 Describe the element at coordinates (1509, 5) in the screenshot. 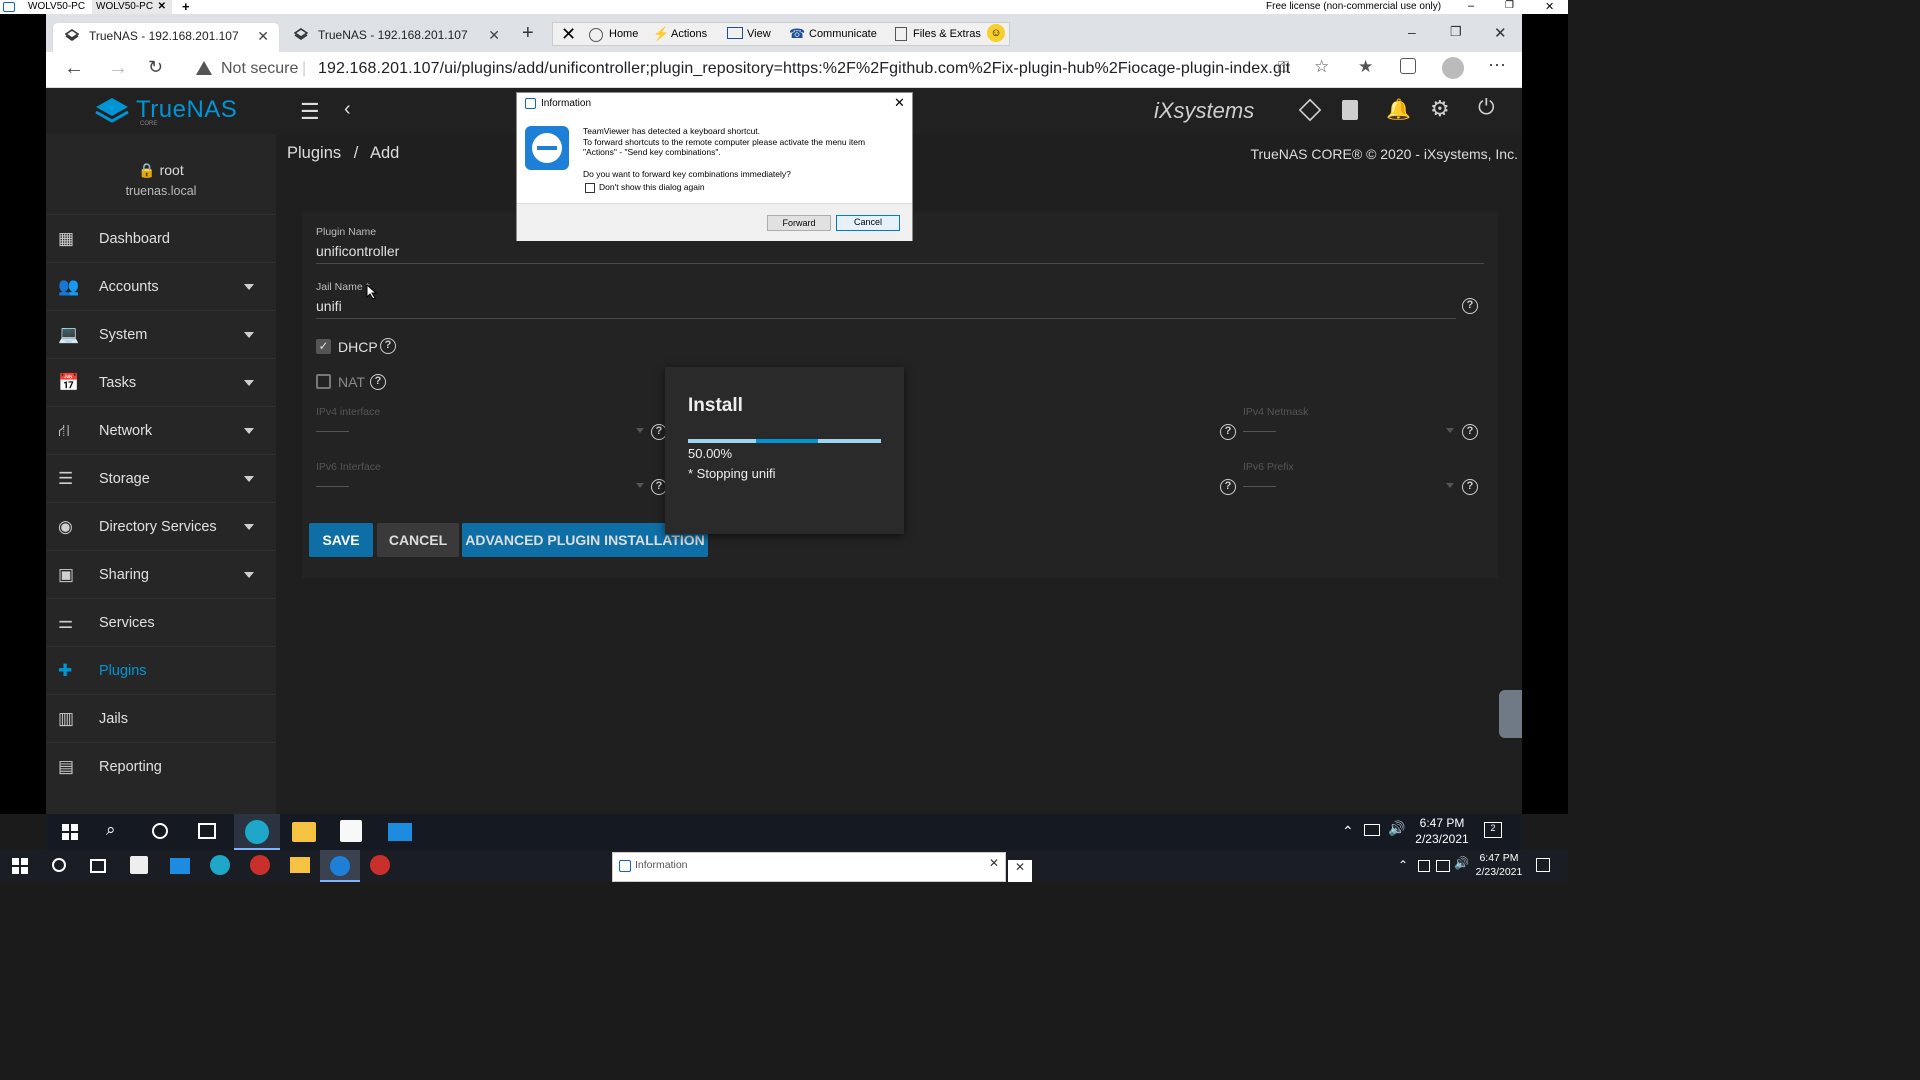

I see `restore-icon: ❐` at that location.